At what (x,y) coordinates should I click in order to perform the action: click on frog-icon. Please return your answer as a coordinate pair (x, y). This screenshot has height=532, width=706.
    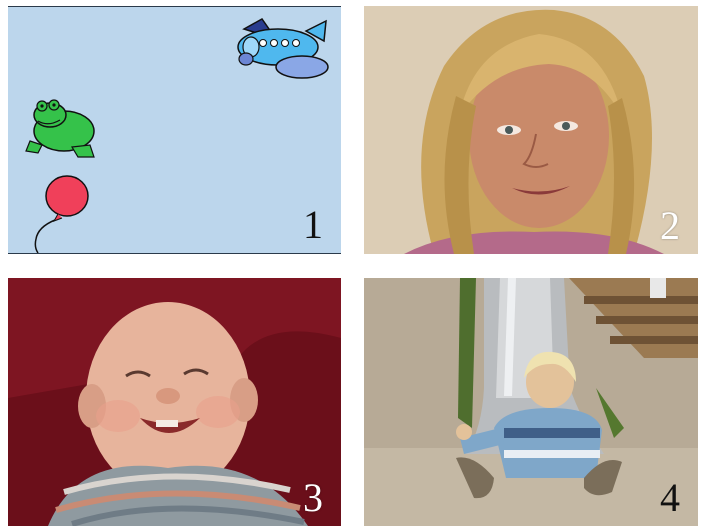
    Looking at the image, I should click on (60, 128).